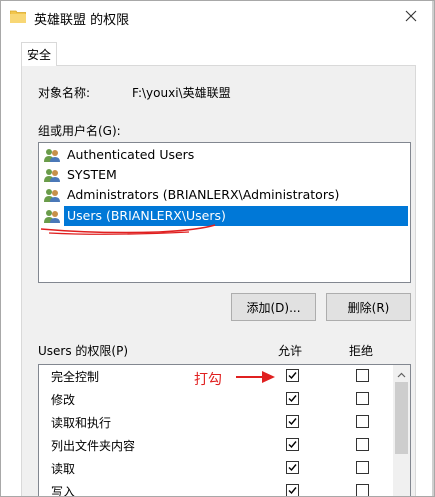 Image resolution: width=435 pixels, height=497 pixels. Describe the element at coordinates (81, 423) in the screenshot. I see `permission-name: 读取和执行` at that location.